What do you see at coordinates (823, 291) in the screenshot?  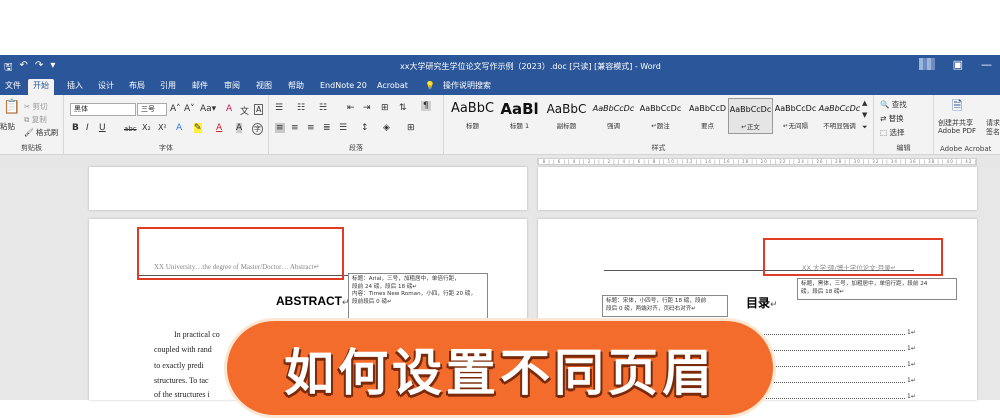 I see `note-line: 磅，段后 18 磅↵` at bounding box center [823, 291].